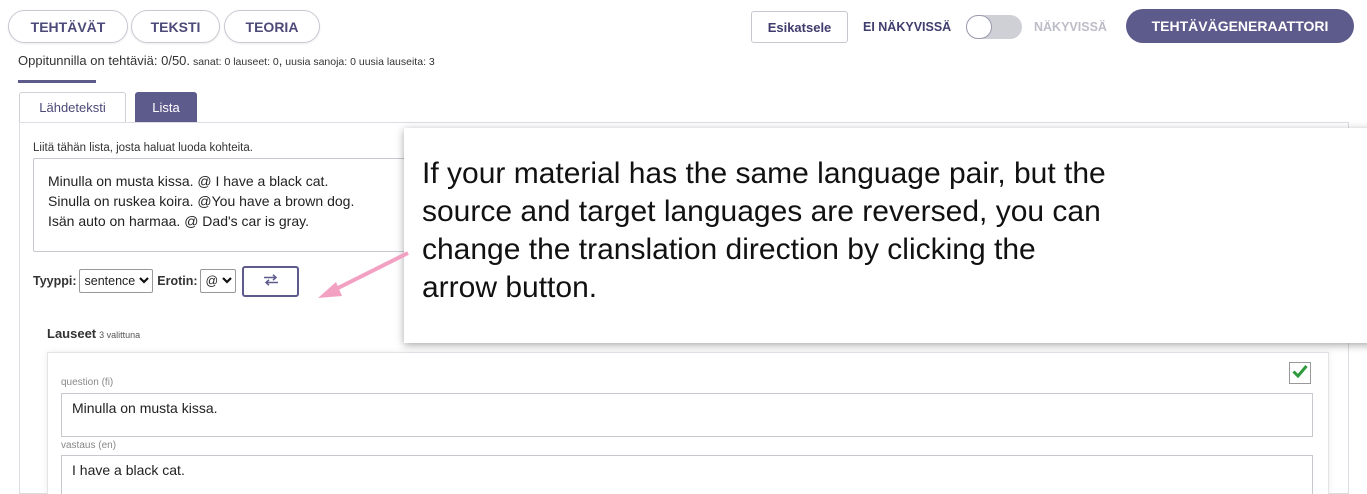  I want to click on checkmark-icon, so click(1300, 373).